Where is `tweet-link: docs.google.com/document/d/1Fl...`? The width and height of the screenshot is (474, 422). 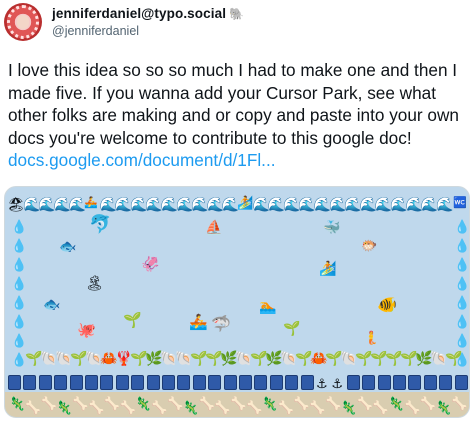
tweet-link: docs.google.com/document/d/1Fl... is located at coordinates (142, 160).